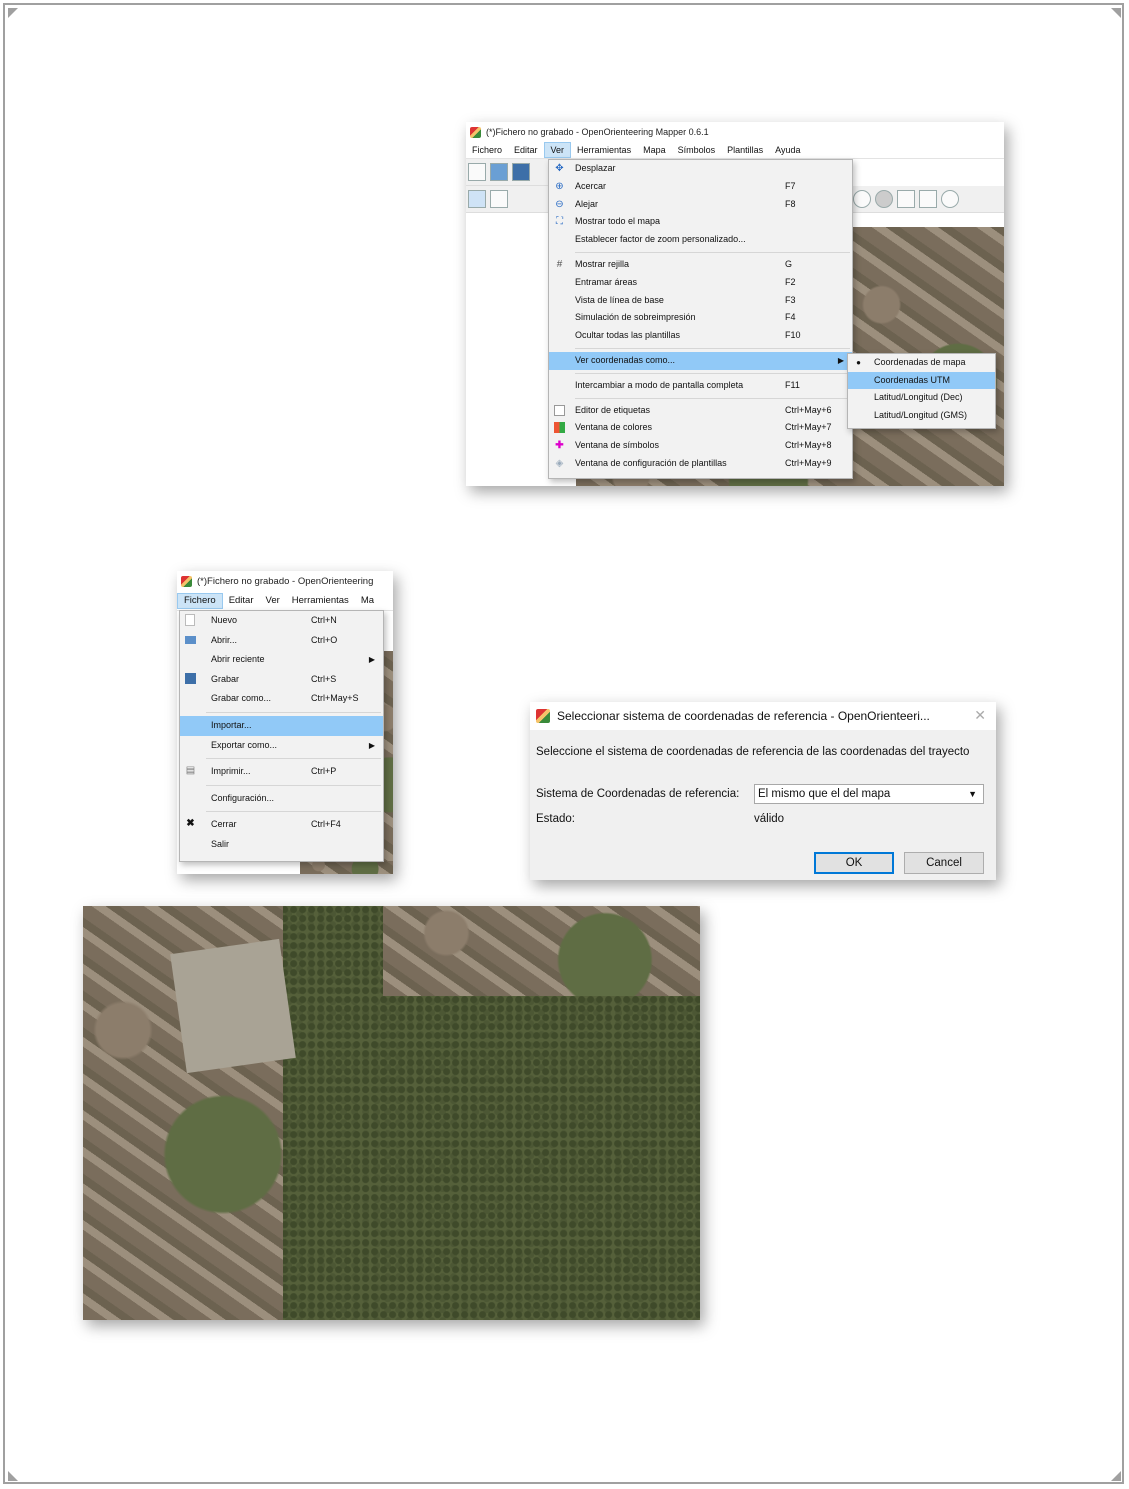 This screenshot has width=1129, height=1489. Describe the element at coordinates (541, 951) in the screenshot. I see `urban-area-top` at that location.